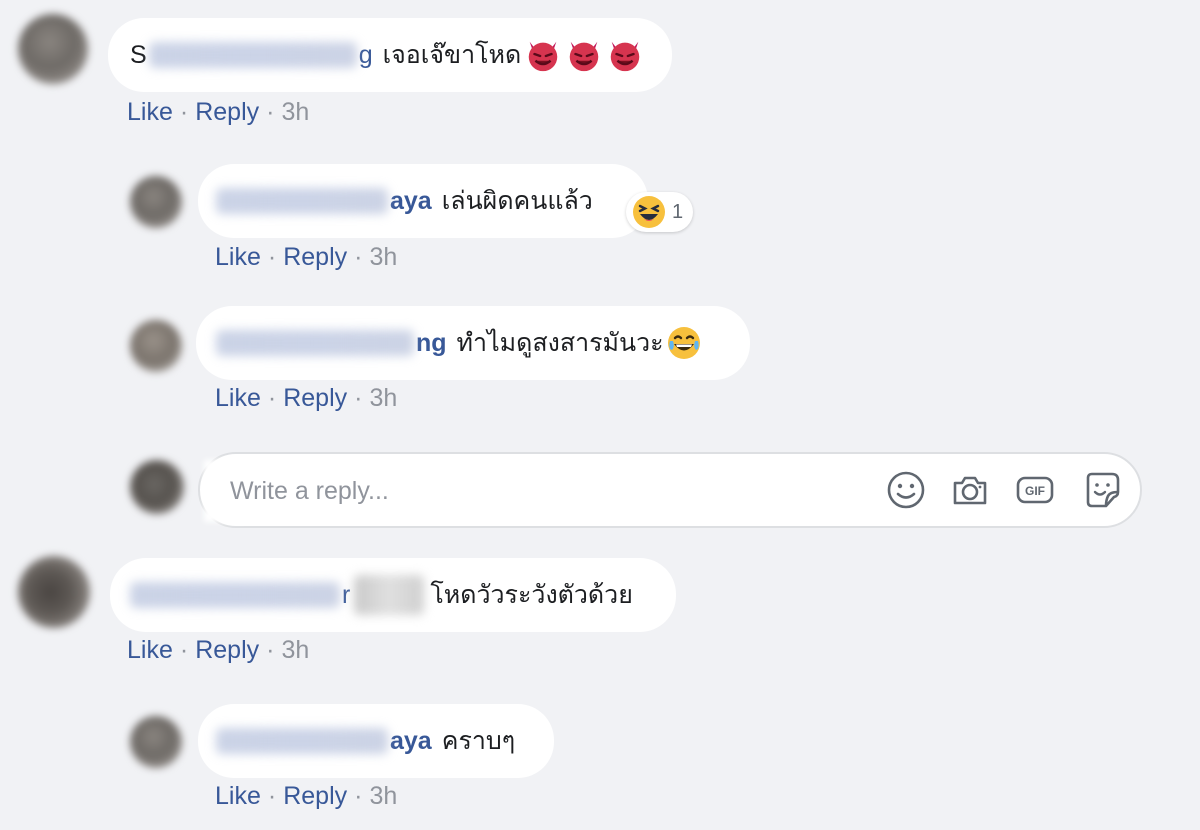 The width and height of the screenshot is (1200, 830). I want to click on comment-author-end: r, so click(346, 595).